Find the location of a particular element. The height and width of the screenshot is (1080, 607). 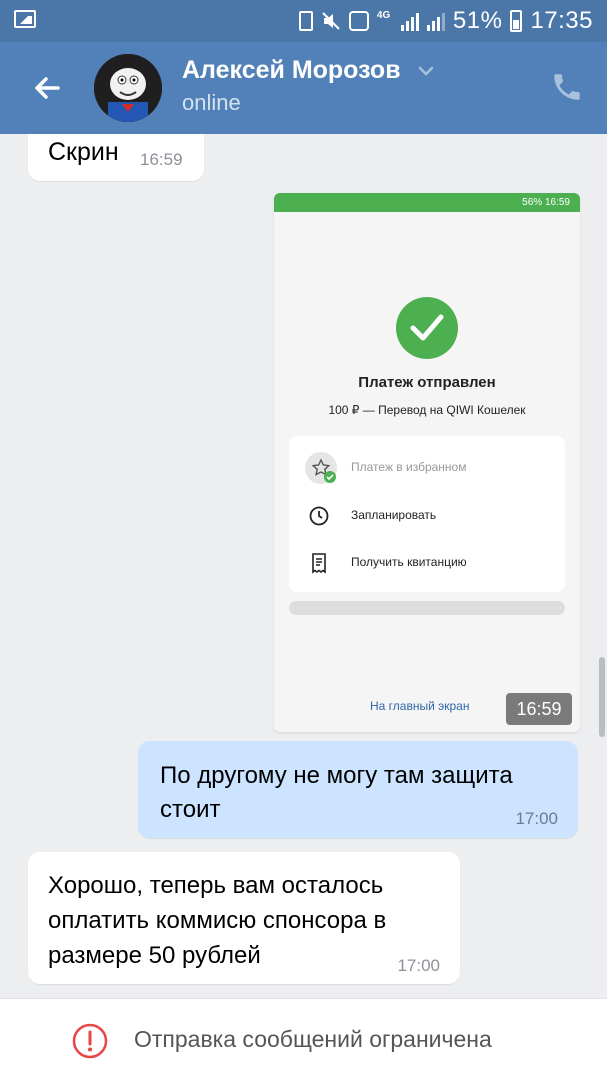

action-favorite: Платеж в избранном is located at coordinates (427, 468).